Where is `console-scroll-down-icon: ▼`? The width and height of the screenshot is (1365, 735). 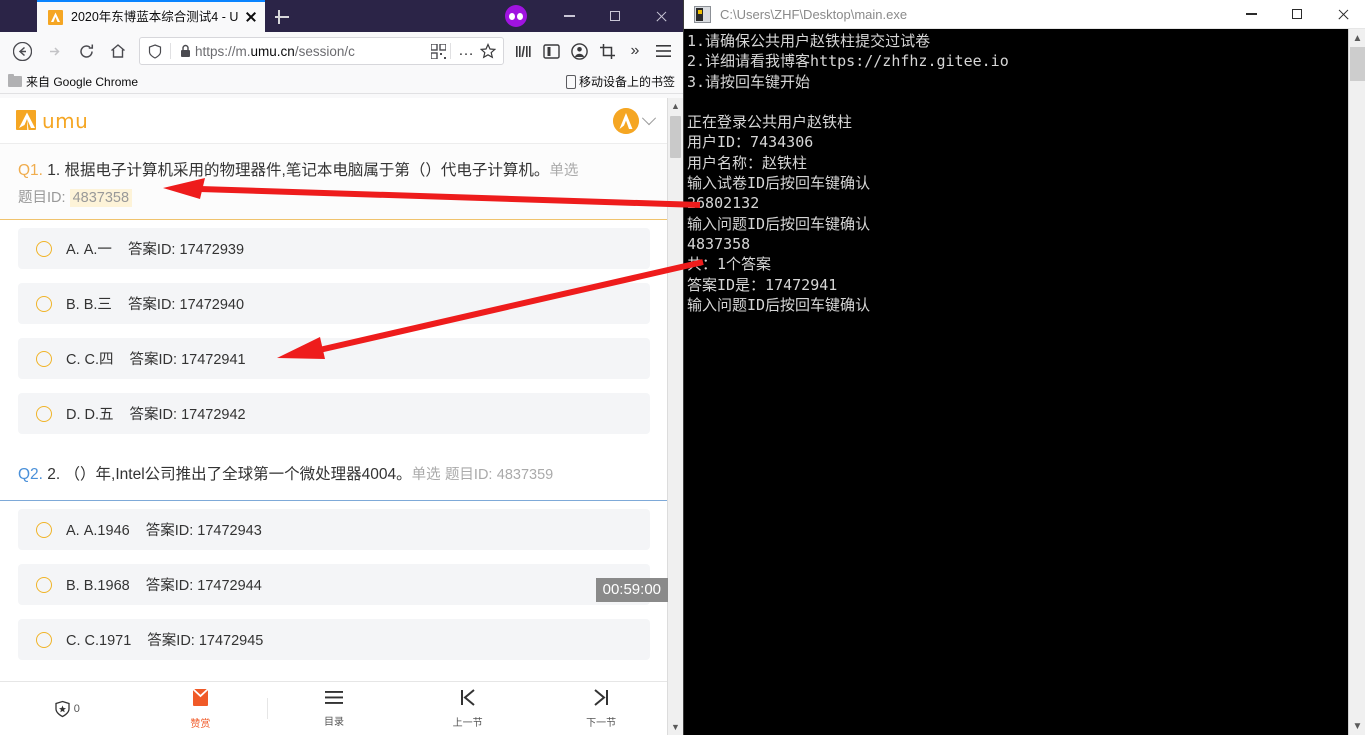 console-scroll-down-icon: ▼ is located at coordinates (1357, 726).